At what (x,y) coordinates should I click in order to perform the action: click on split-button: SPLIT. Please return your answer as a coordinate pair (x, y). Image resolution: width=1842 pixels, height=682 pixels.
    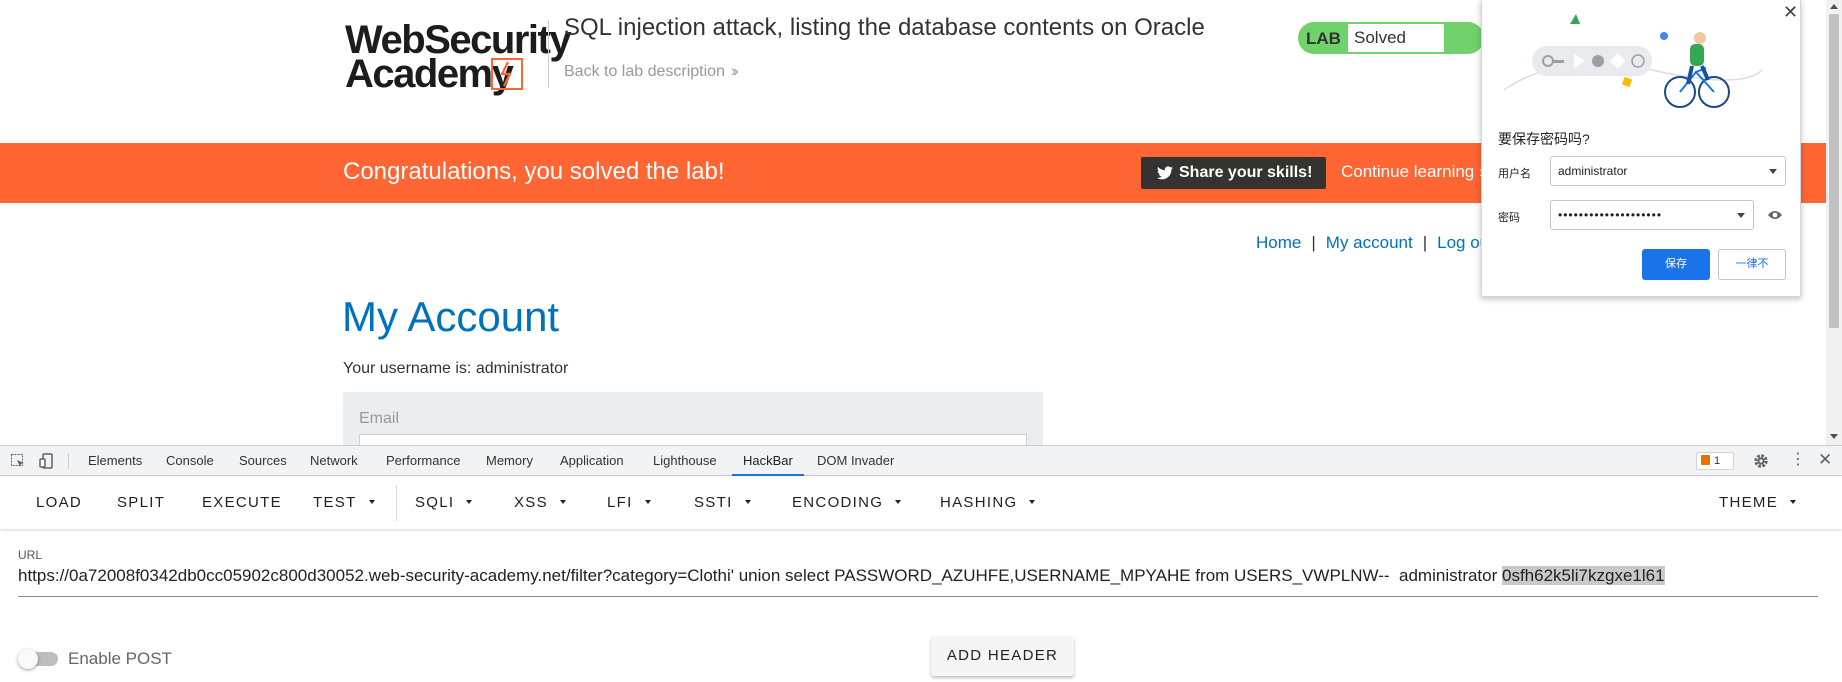
    Looking at the image, I should click on (141, 503).